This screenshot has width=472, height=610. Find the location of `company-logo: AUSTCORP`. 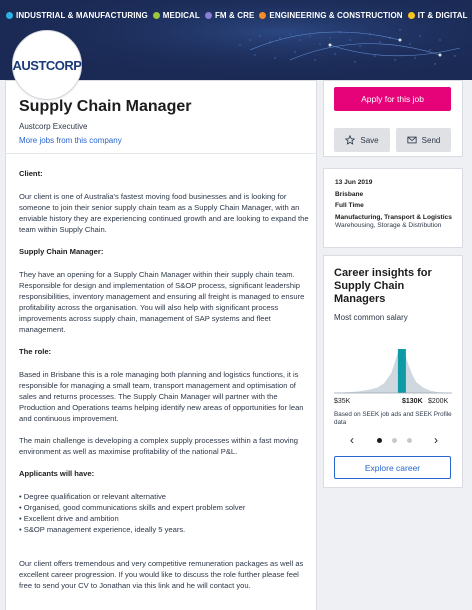

company-logo: AUSTCORP is located at coordinates (47, 65).